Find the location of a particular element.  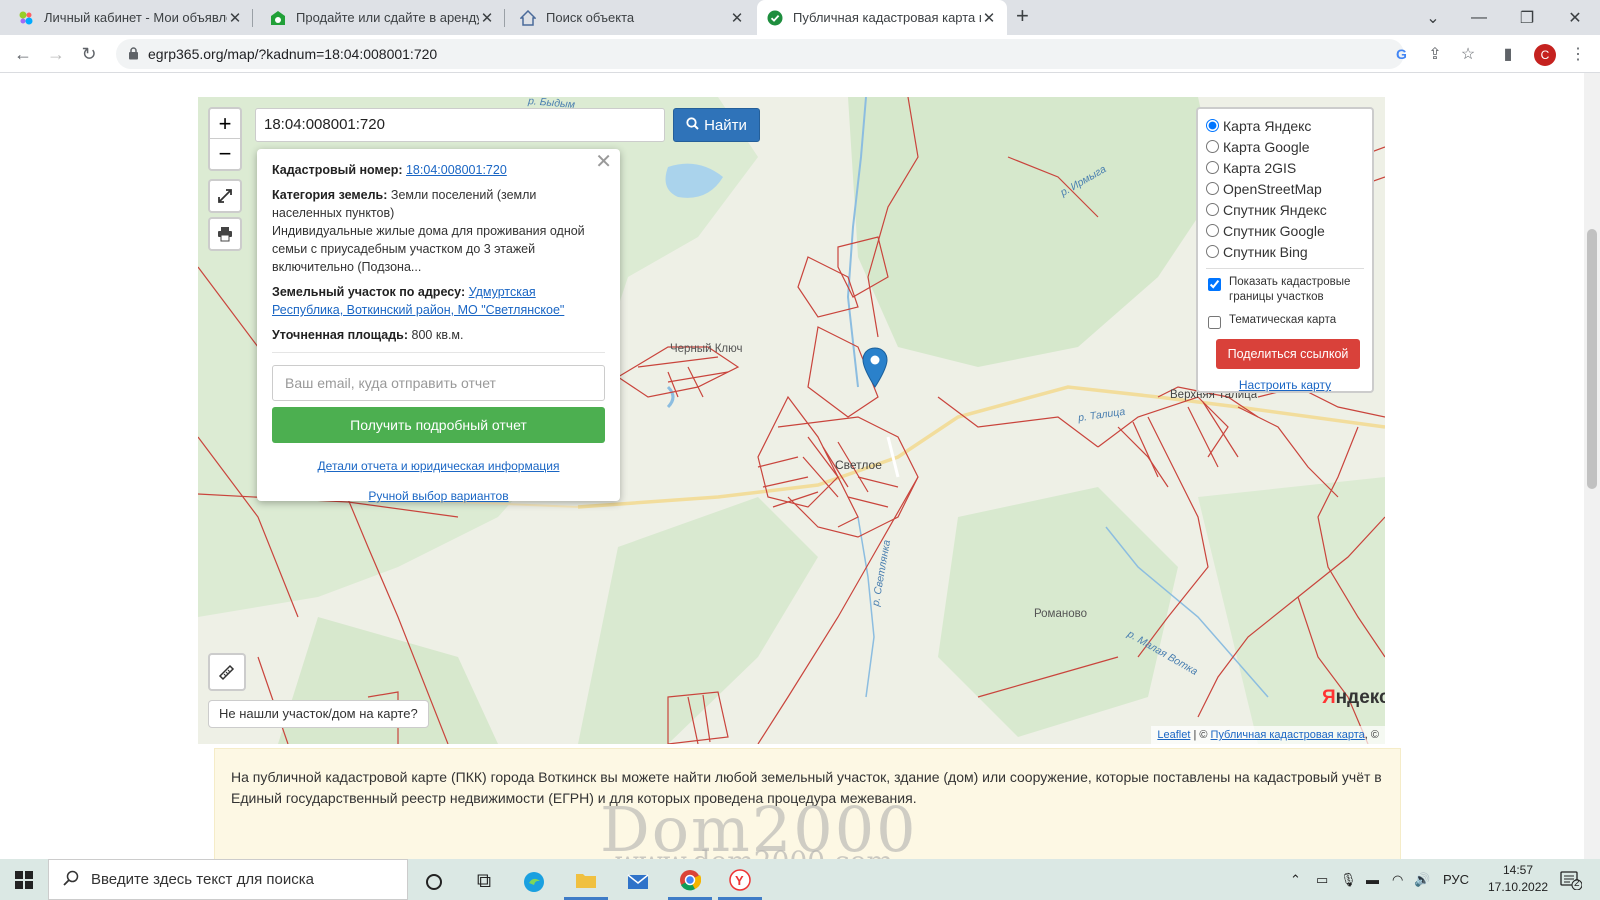

configure-map-link: Настроить карту is located at coordinates (1285, 385).